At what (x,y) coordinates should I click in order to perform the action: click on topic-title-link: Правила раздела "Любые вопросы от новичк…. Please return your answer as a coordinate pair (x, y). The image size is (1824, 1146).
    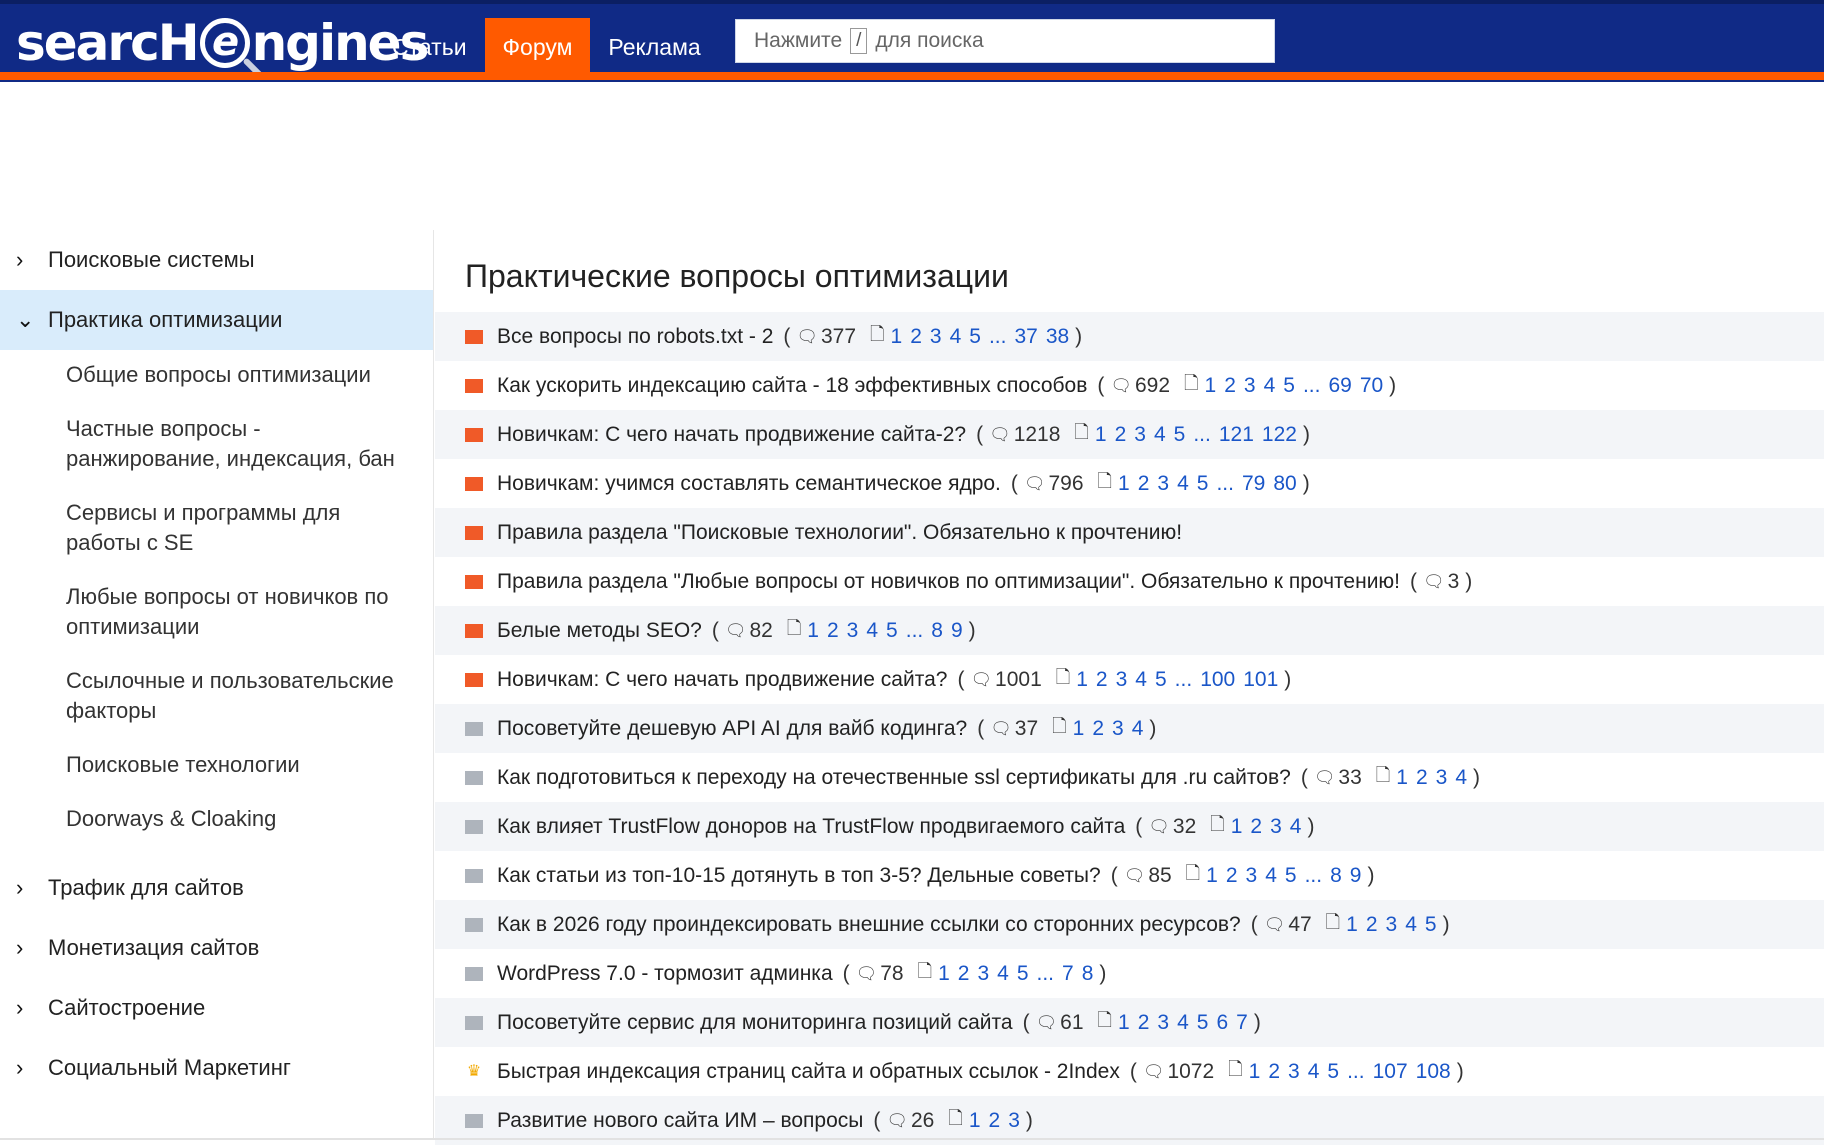
    Looking at the image, I should click on (948, 582).